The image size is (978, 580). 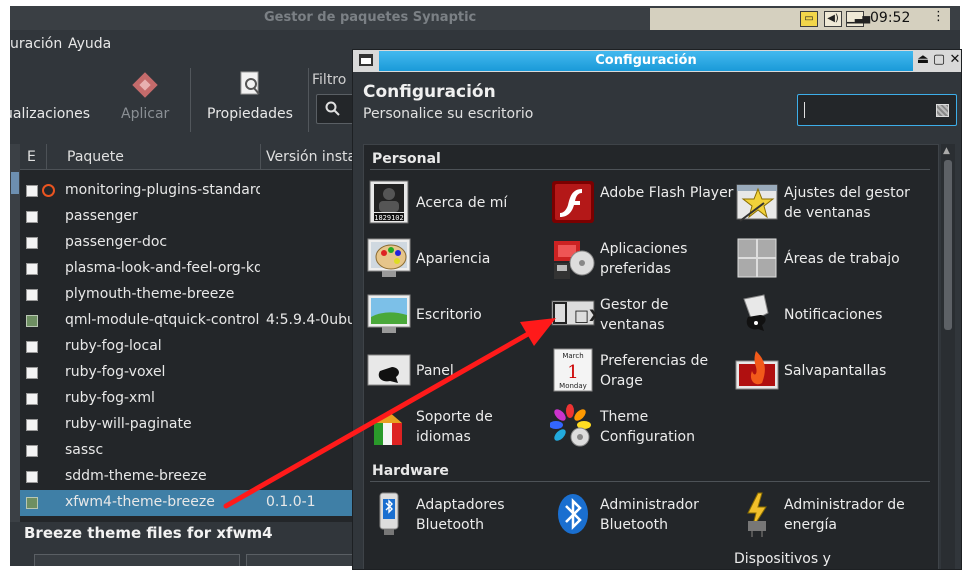 I want to click on table-row: plymouth-theme-breeze, so click(x=190, y=295).